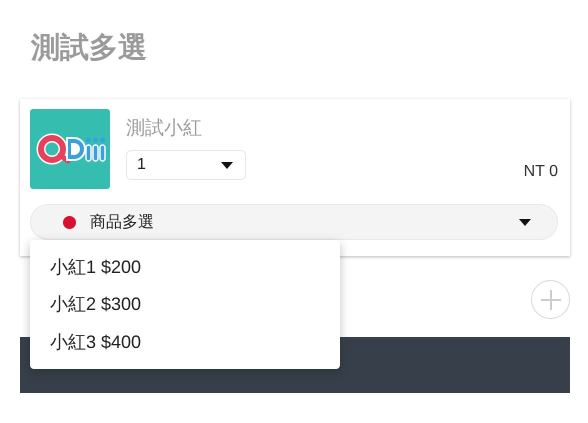 The image size is (588, 423). Describe the element at coordinates (89, 48) in the screenshot. I see `page-title: 測試多選` at that location.